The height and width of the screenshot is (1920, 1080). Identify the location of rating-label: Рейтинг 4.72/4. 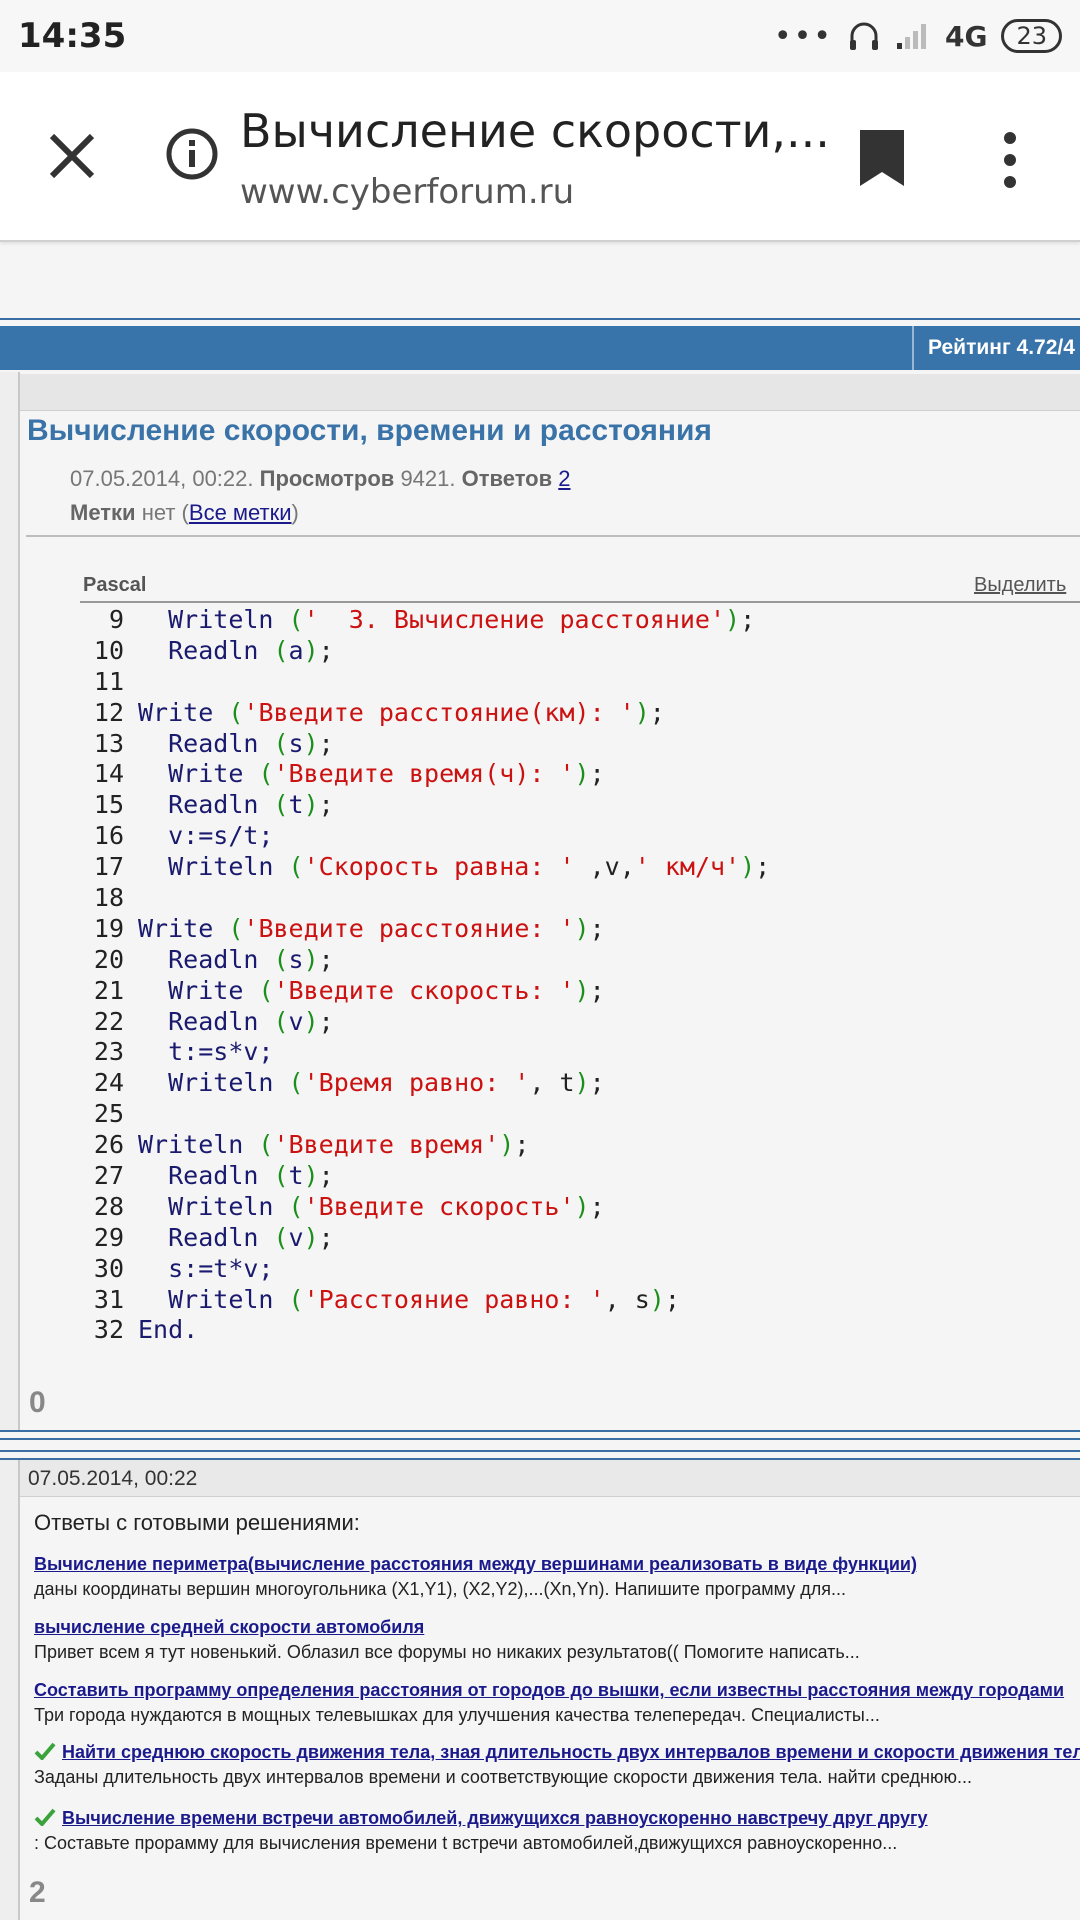
(993, 348).